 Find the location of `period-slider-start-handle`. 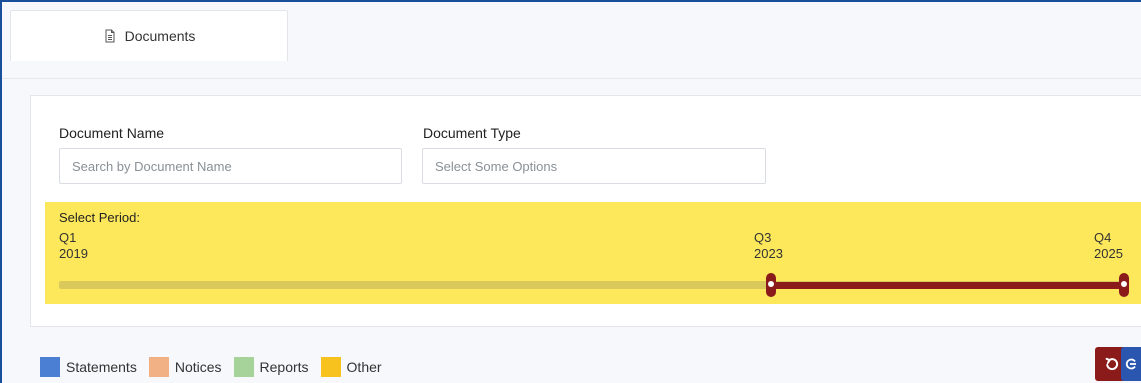

period-slider-start-handle is located at coordinates (771, 285).